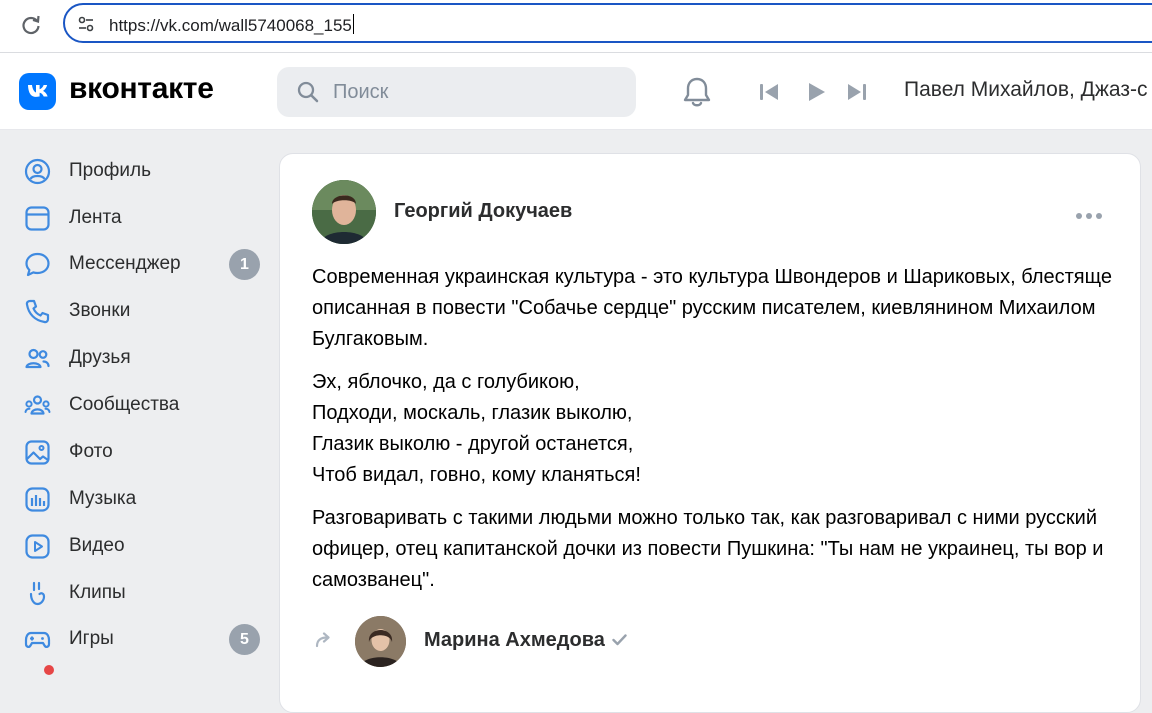  I want to click on search-placeholder: Поиск, so click(361, 92).